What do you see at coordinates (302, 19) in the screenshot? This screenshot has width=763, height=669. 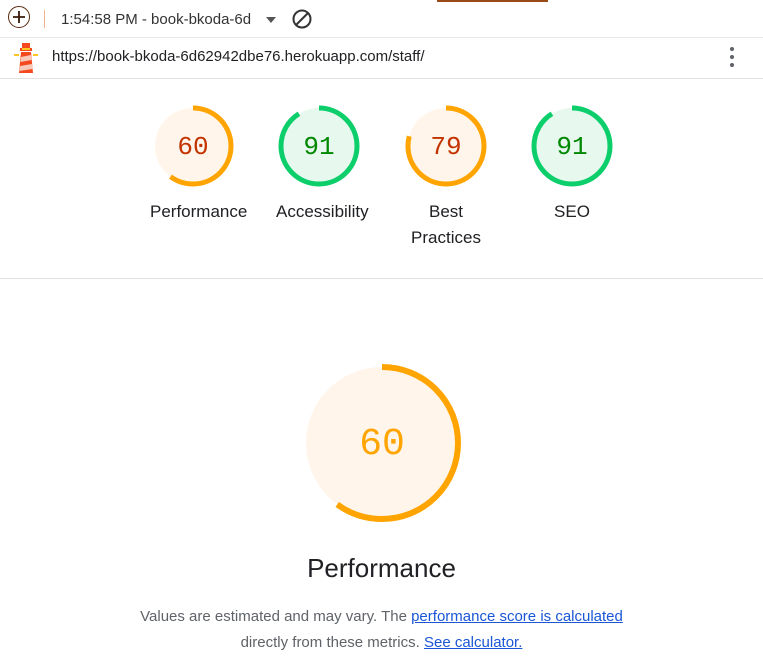 I see `clear-reports-button` at bounding box center [302, 19].